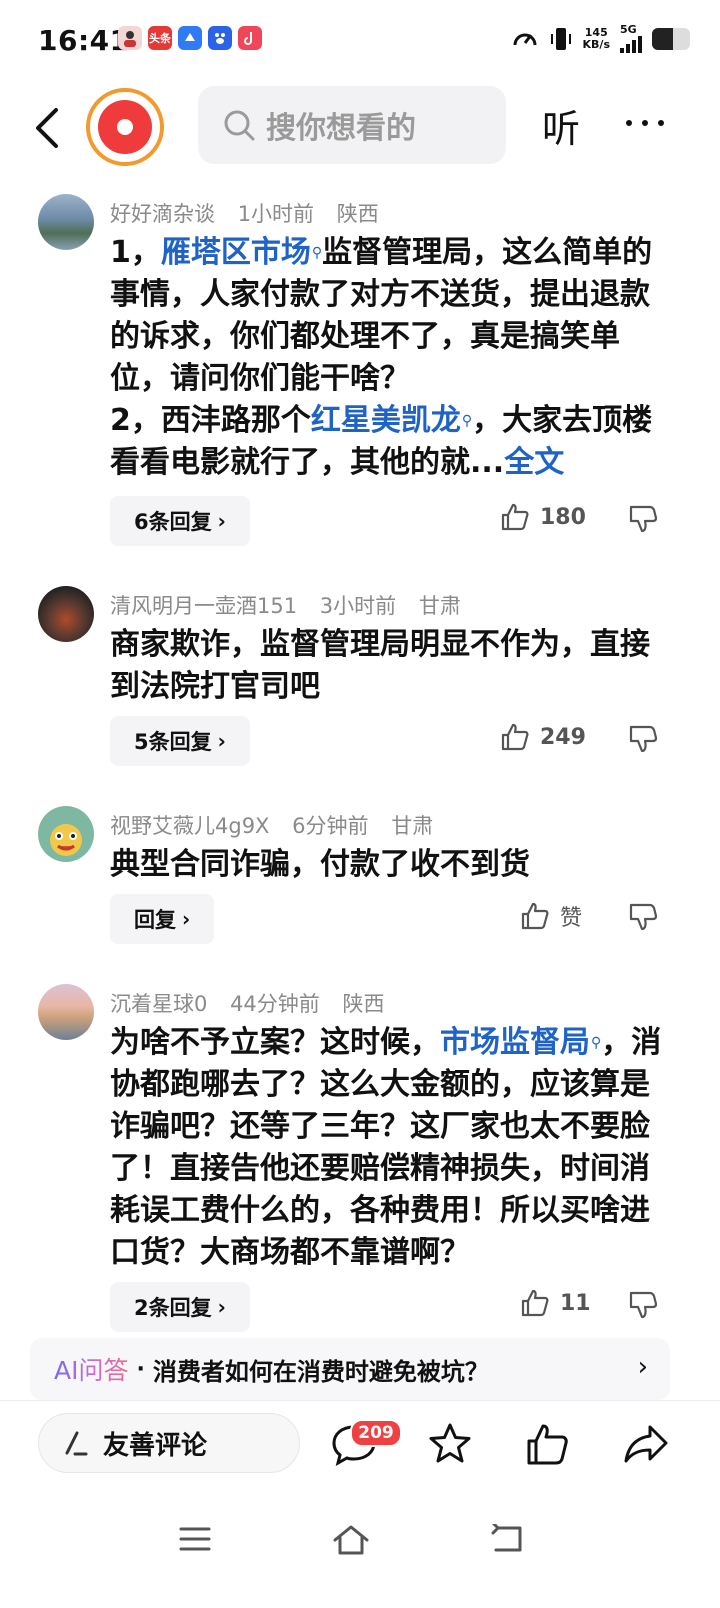  What do you see at coordinates (275, 1042) in the screenshot?
I see `comment-text: 为啥不予立案？这时候，` at bounding box center [275, 1042].